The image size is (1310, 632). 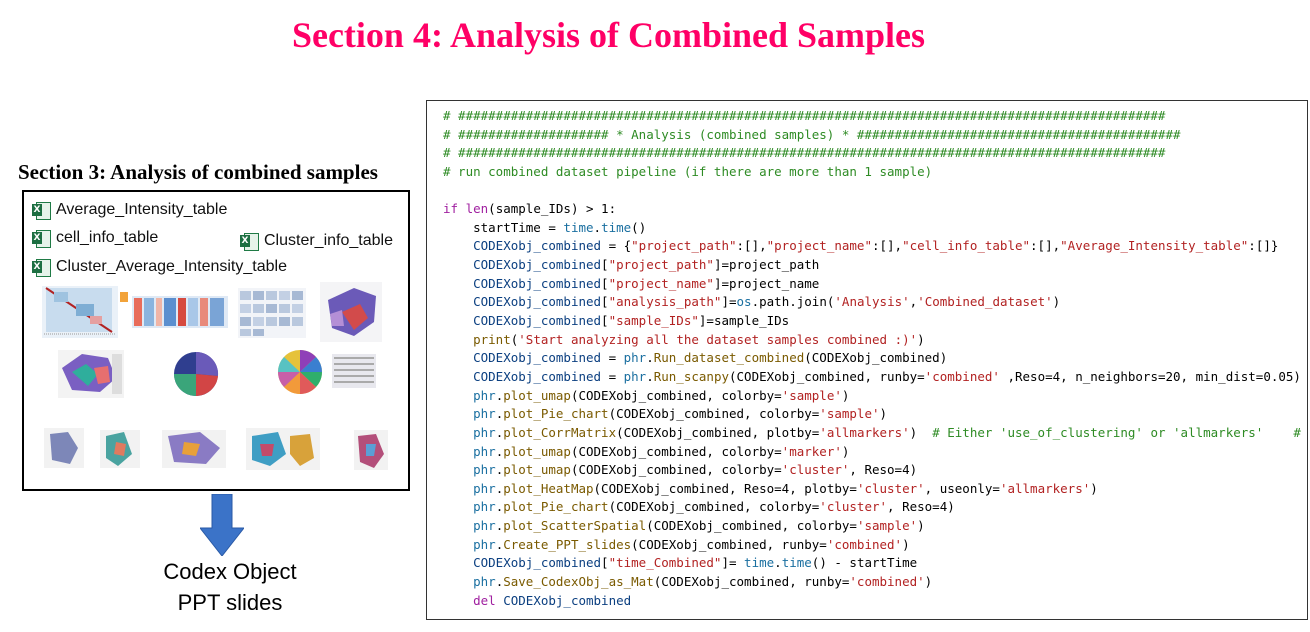 What do you see at coordinates (872, 601) in the screenshot?
I see `code-line: del CODEXobj_combined` at bounding box center [872, 601].